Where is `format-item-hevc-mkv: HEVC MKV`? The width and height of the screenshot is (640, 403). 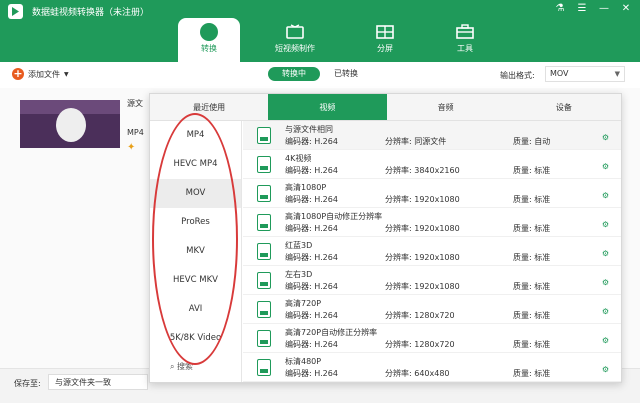
format-item-hevc-mkv: HEVC MKV is located at coordinates (195, 280).